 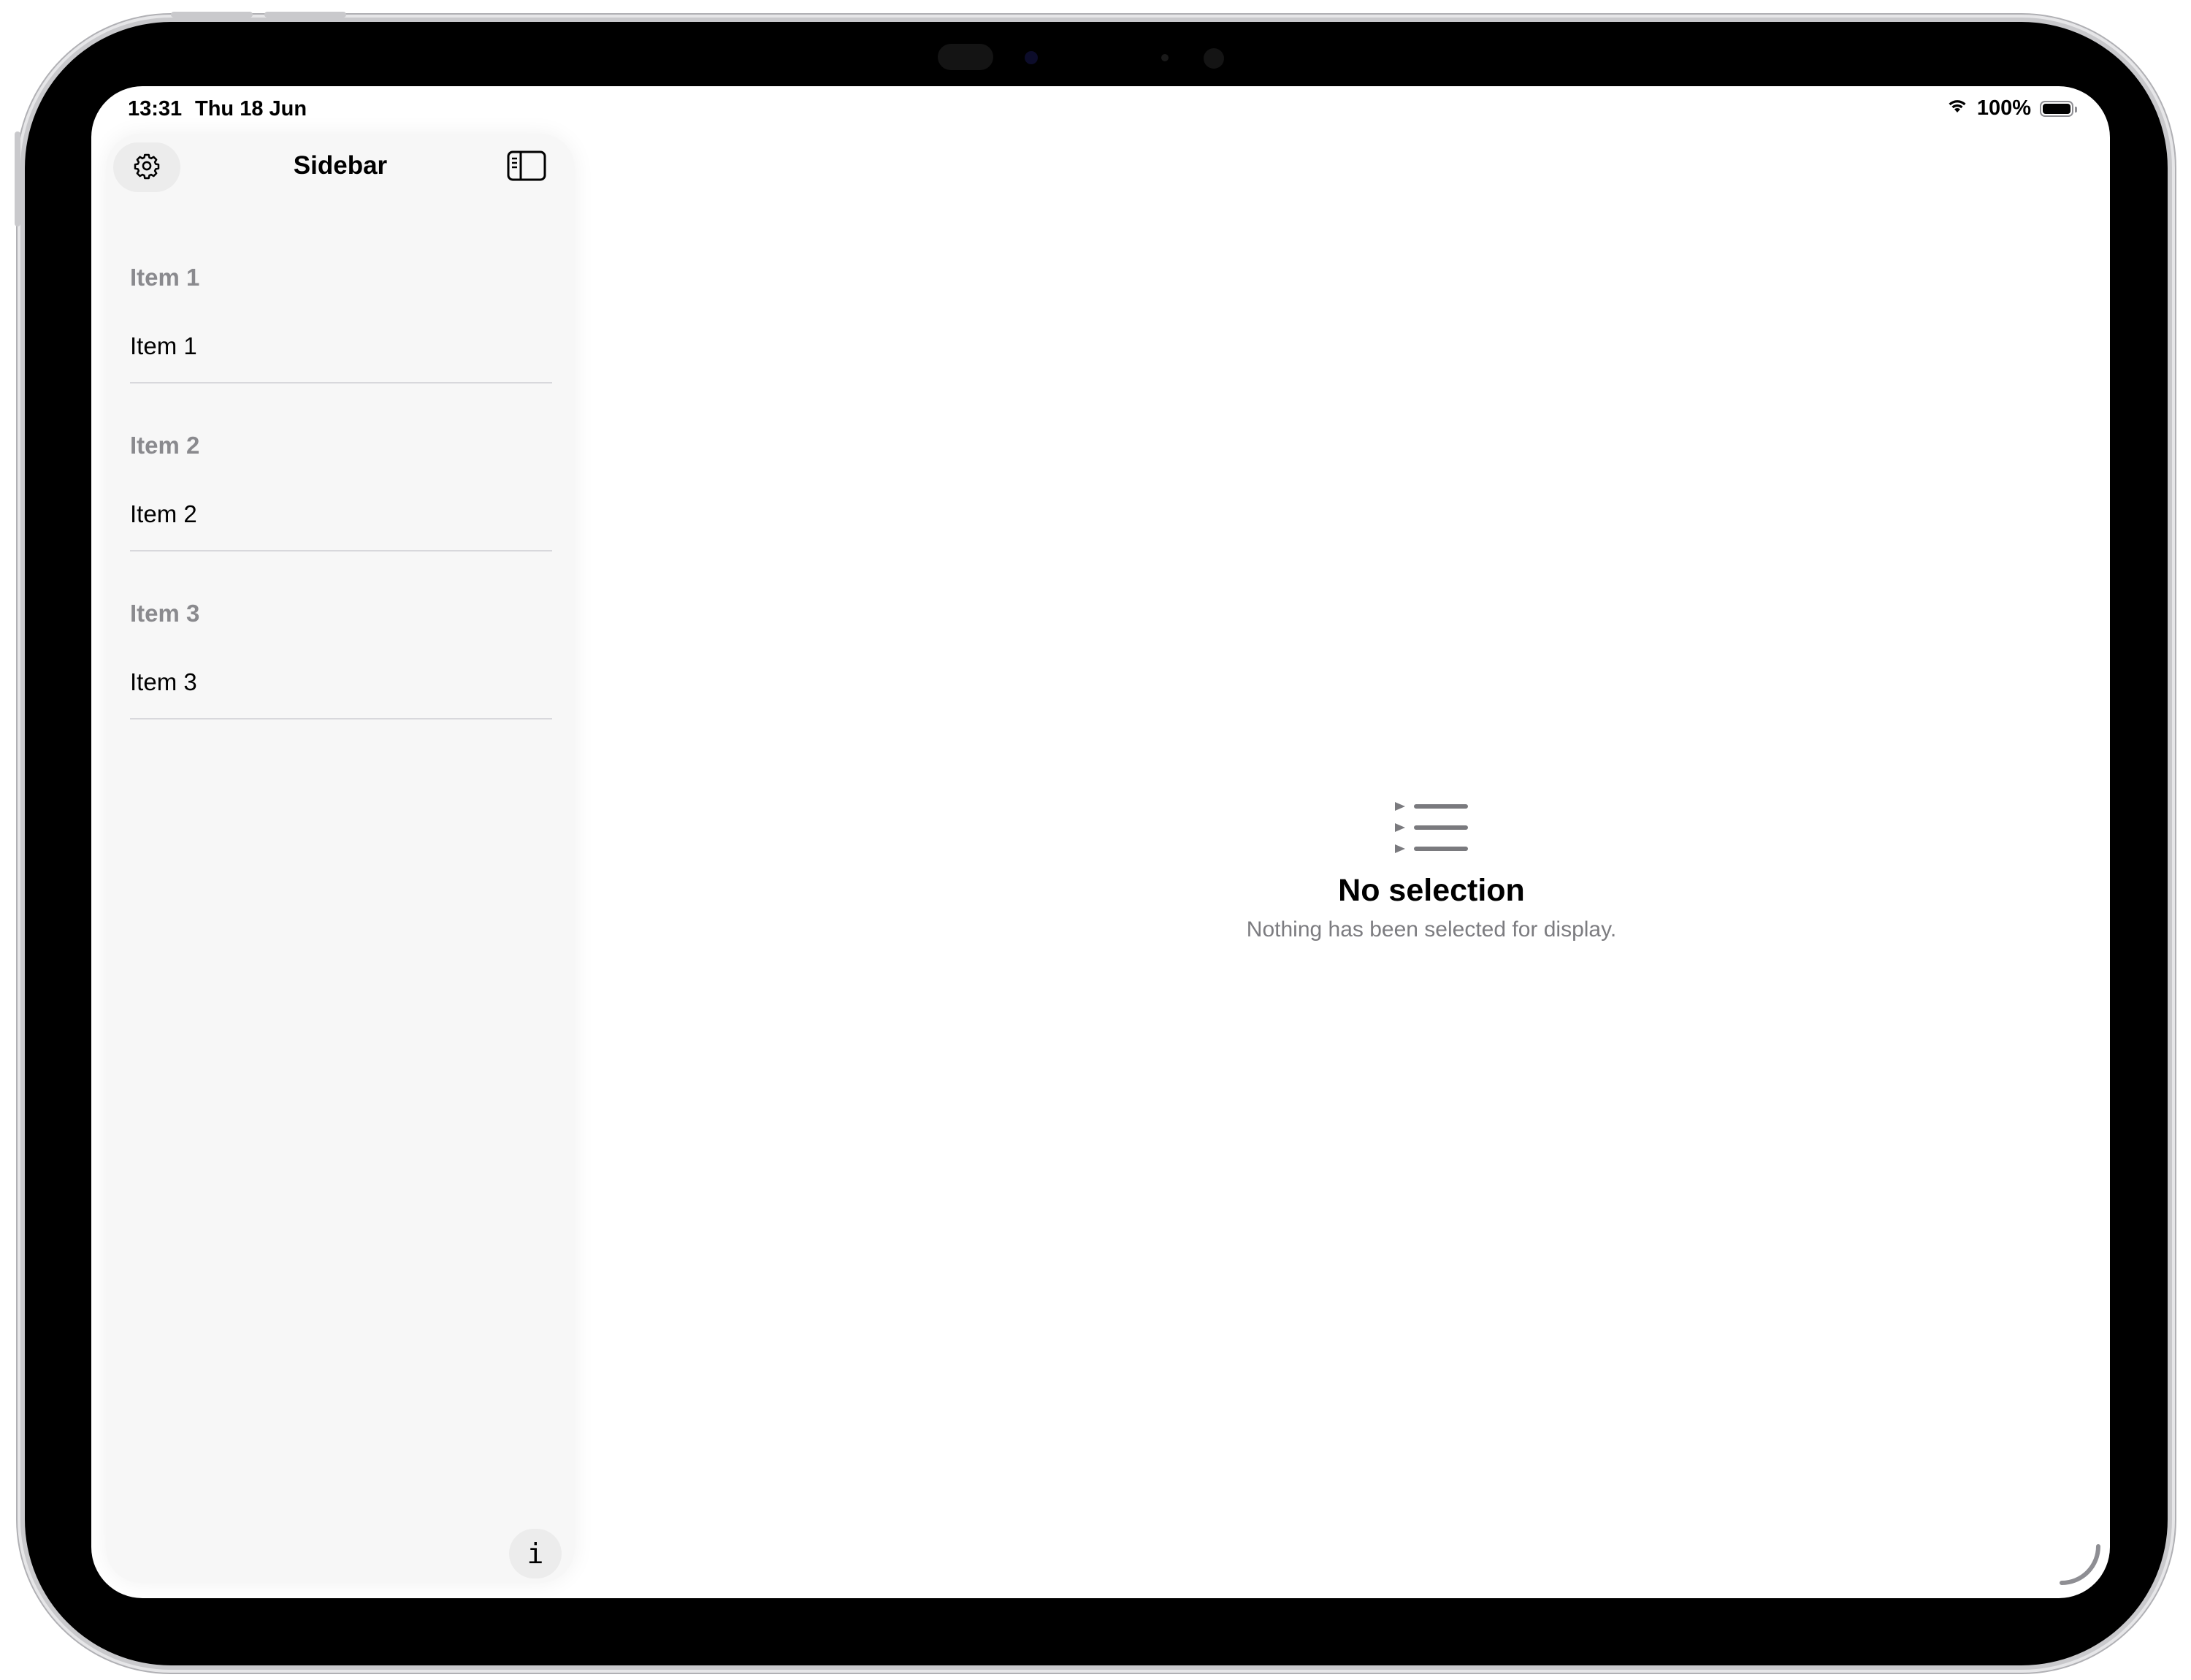 What do you see at coordinates (2080, 1567) in the screenshot?
I see `window-resize-handle` at bounding box center [2080, 1567].